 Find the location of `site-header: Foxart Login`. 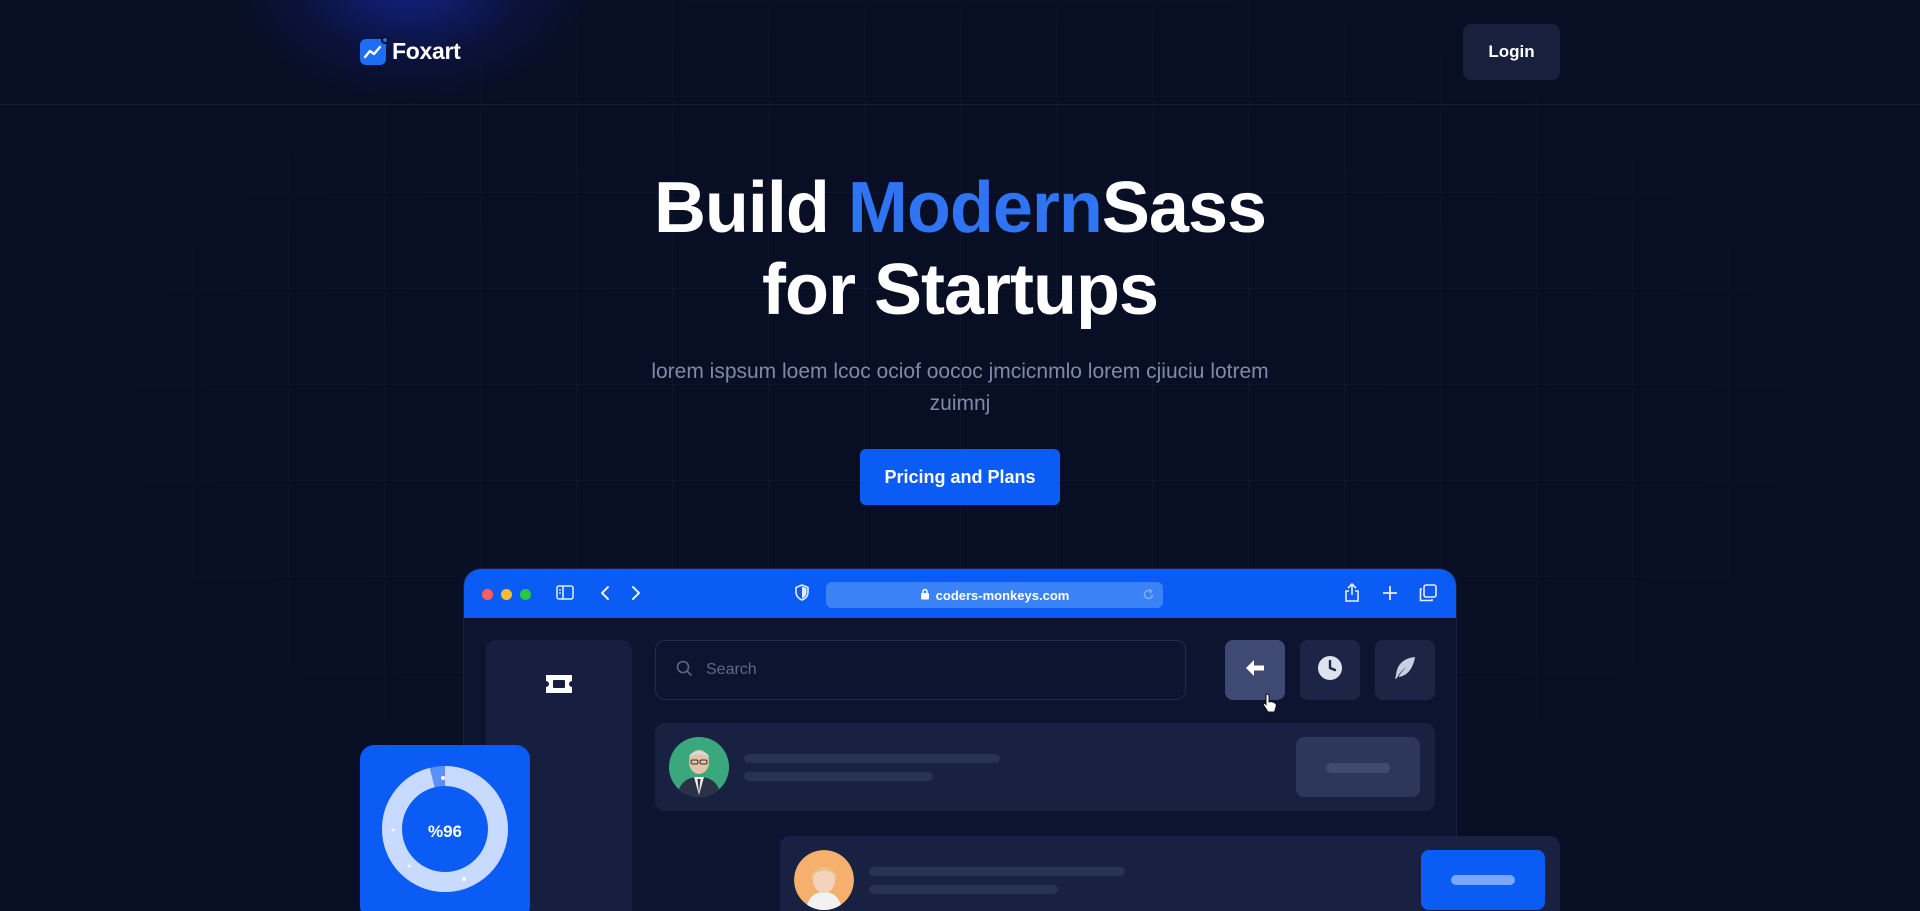

site-header: Foxart Login is located at coordinates (960, 52).